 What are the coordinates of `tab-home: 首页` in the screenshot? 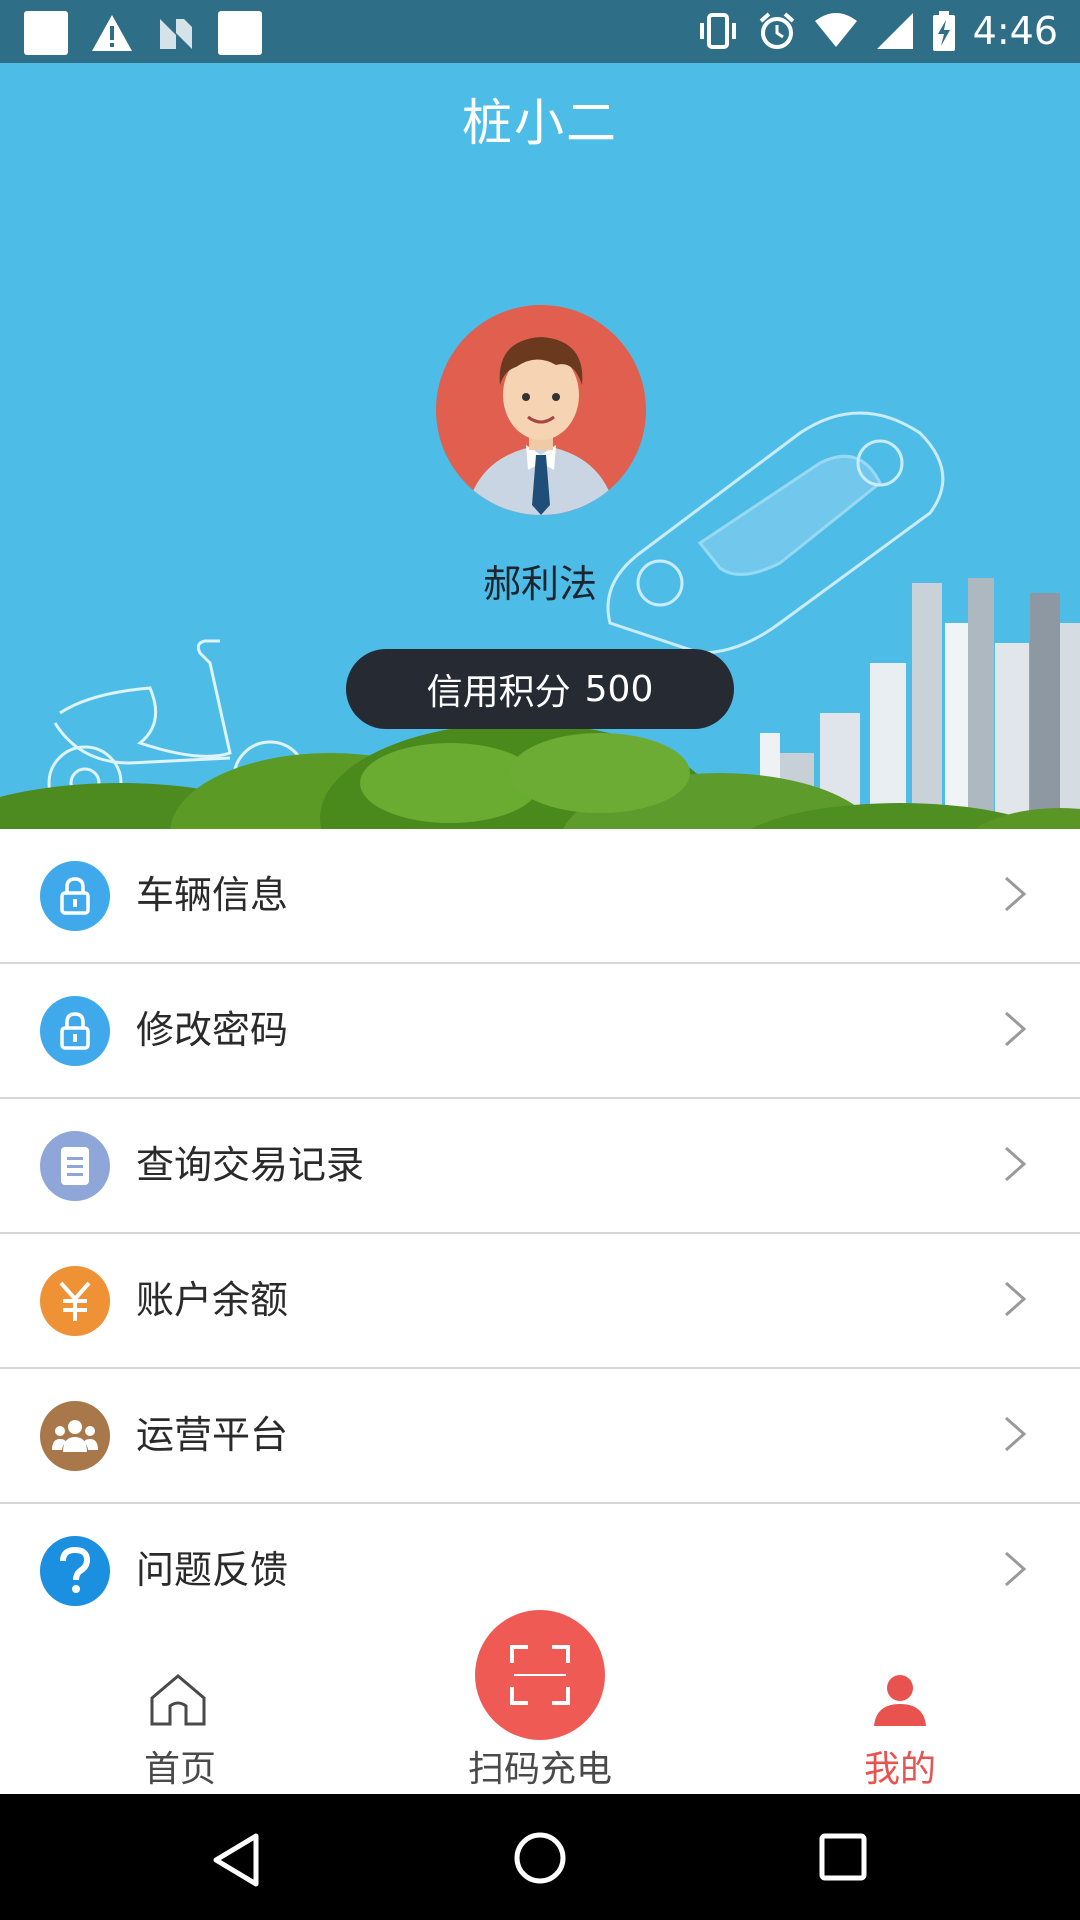 It's located at (180, 1702).